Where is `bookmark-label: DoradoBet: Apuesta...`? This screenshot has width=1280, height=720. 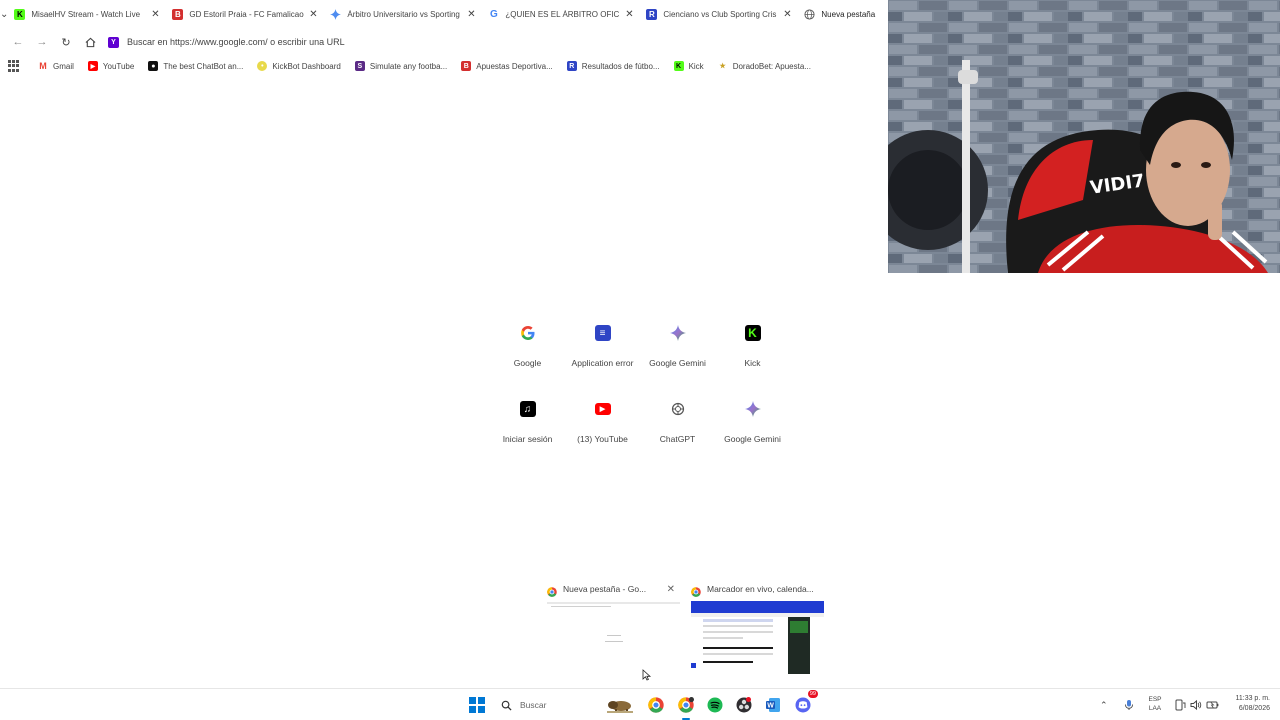
bookmark-label: DoradoBet: Apuesta... is located at coordinates (771, 66).